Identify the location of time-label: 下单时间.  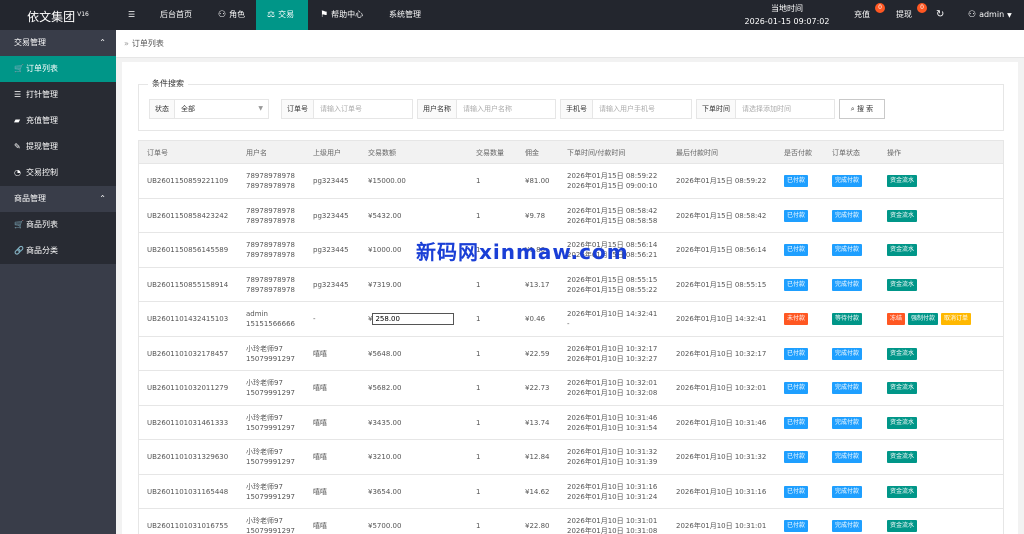
(715, 109).